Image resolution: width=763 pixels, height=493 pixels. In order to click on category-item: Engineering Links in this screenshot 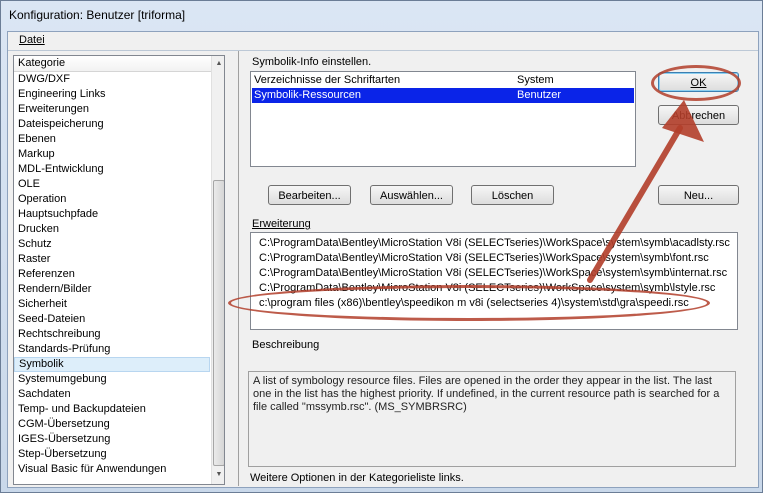, I will do `click(119, 94)`.